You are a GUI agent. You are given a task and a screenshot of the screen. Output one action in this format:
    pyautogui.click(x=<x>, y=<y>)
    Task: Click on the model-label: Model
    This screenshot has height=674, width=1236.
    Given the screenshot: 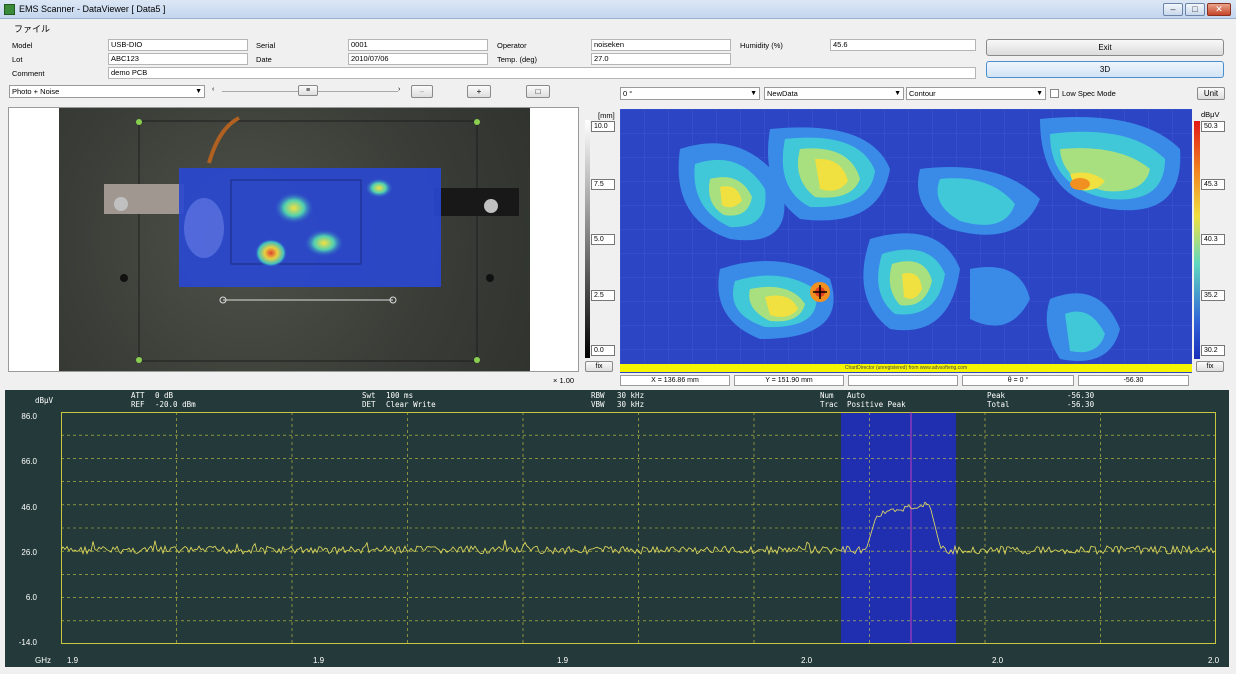 What is the action you would take?
    pyautogui.click(x=22, y=45)
    